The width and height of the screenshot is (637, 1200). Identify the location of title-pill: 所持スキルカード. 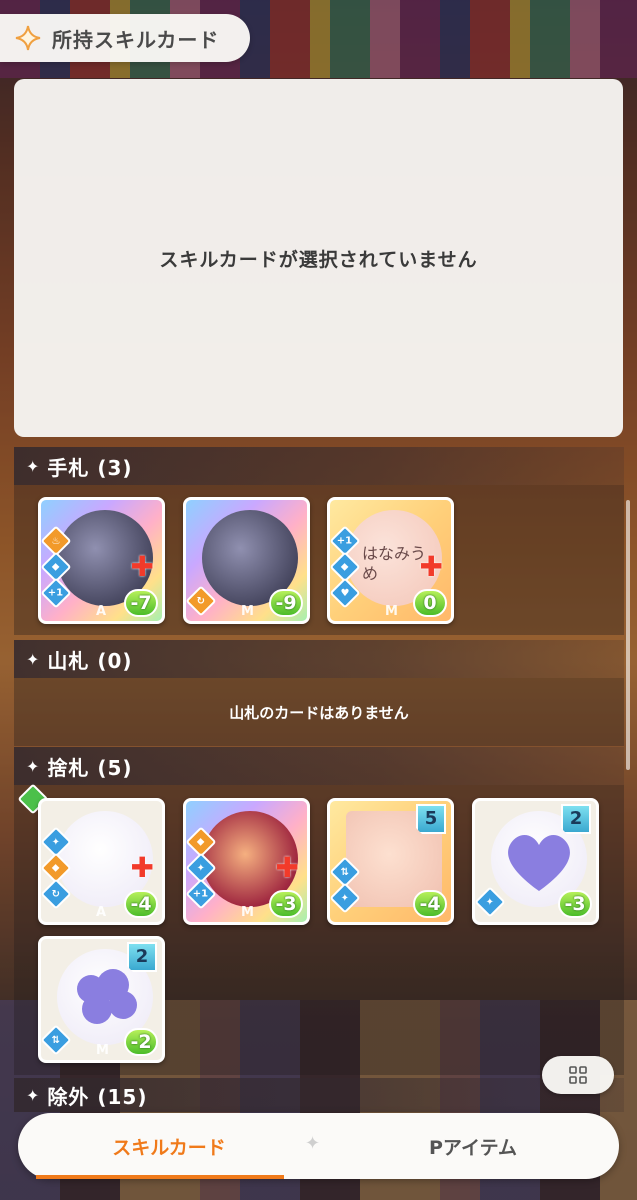
(125, 38).